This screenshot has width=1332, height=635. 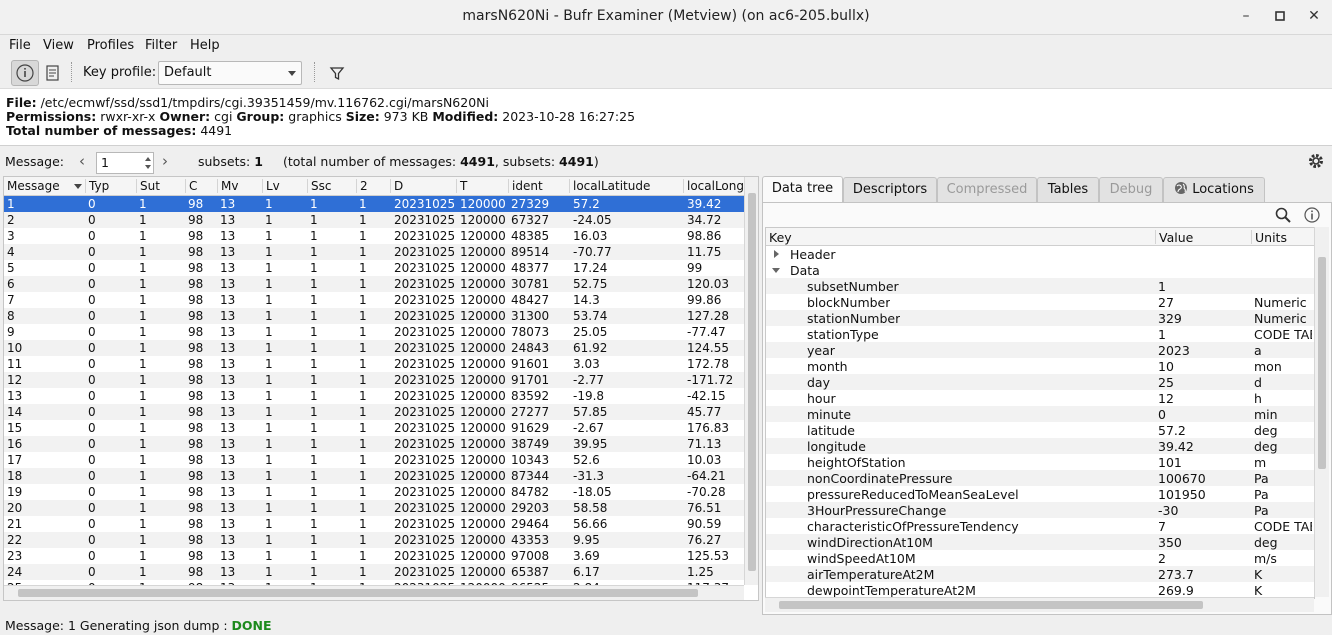 I want to click on column-header: T, so click(x=461, y=186).